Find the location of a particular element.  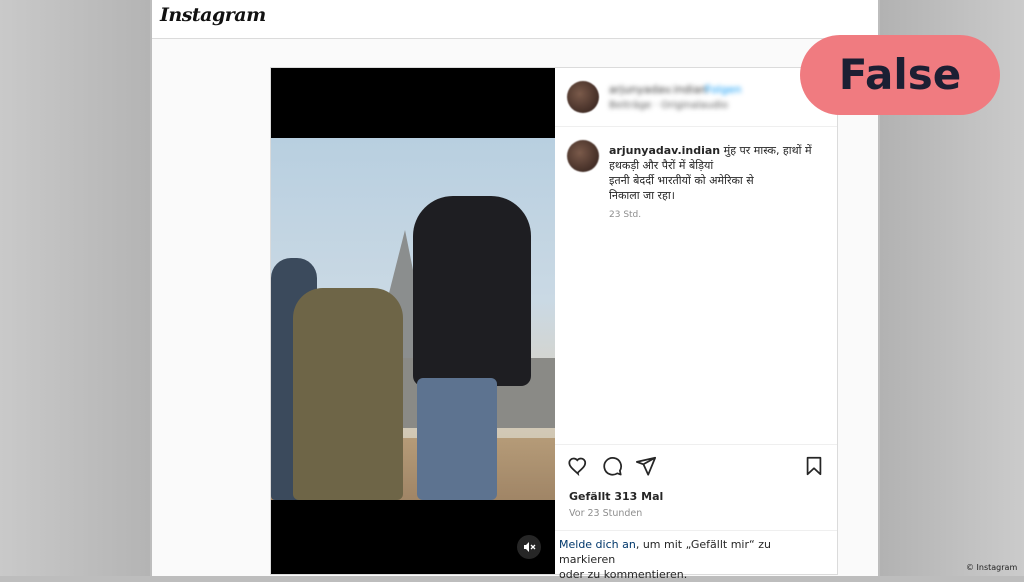

bookmark-icon is located at coordinates (814, 466).